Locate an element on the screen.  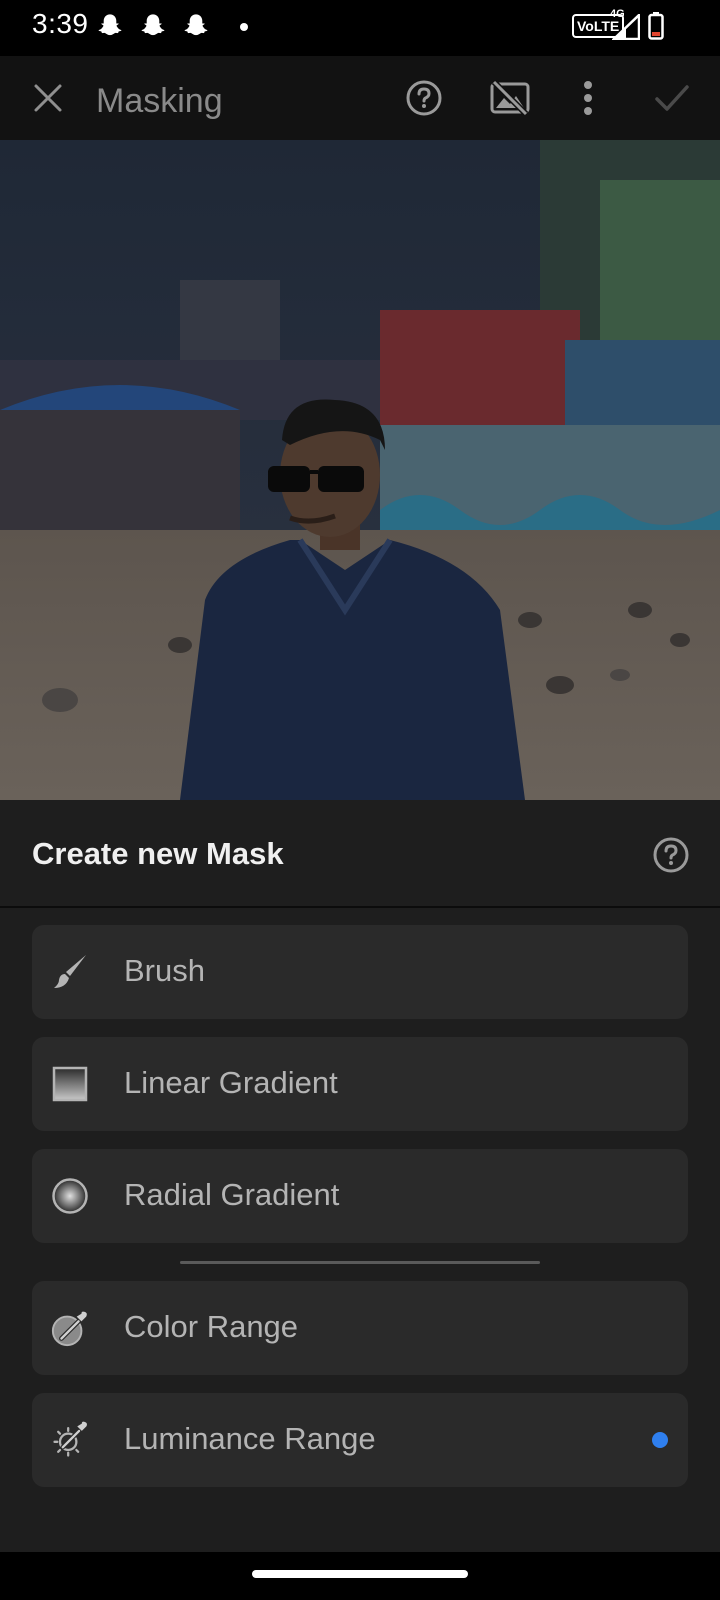
system-nav-bar is located at coordinates (360, 1576).